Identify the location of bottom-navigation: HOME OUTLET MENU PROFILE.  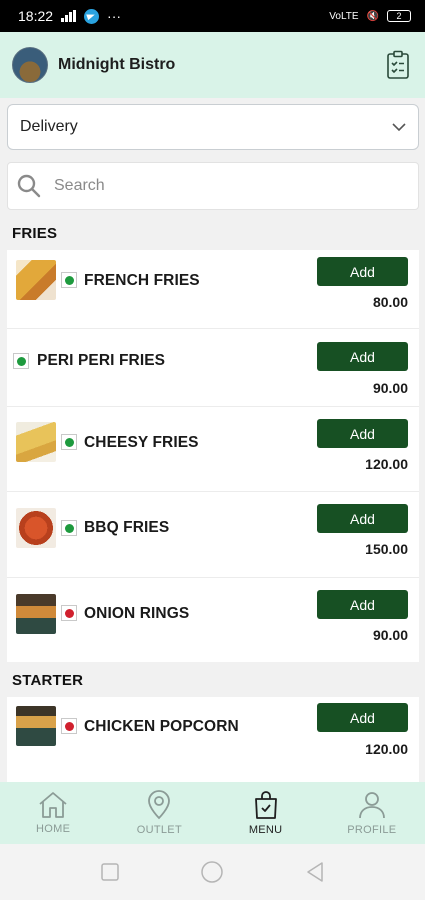
(212, 813).